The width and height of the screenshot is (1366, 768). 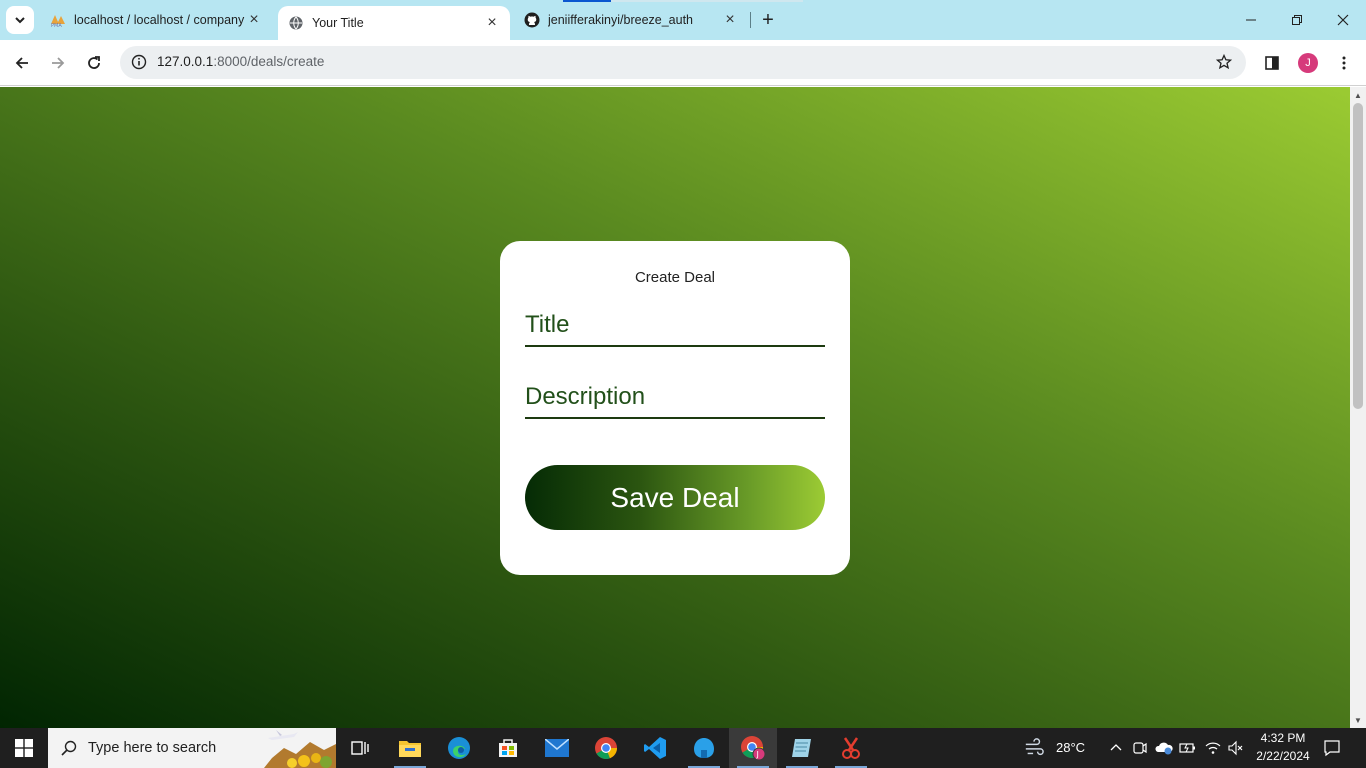 What do you see at coordinates (750, 20) in the screenshot?
I see `tab-separator` at bounding box center [750, 20].